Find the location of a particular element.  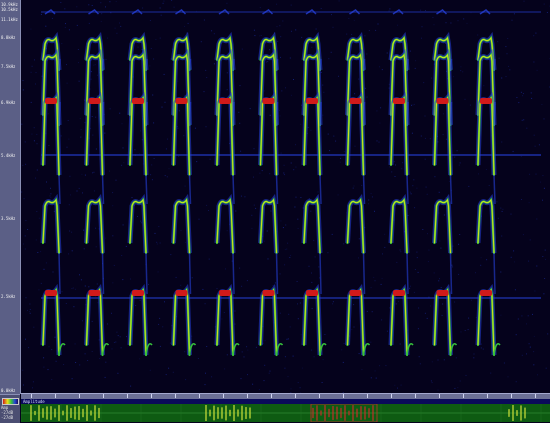

call-hotspot is located at coordinates (356, 101).